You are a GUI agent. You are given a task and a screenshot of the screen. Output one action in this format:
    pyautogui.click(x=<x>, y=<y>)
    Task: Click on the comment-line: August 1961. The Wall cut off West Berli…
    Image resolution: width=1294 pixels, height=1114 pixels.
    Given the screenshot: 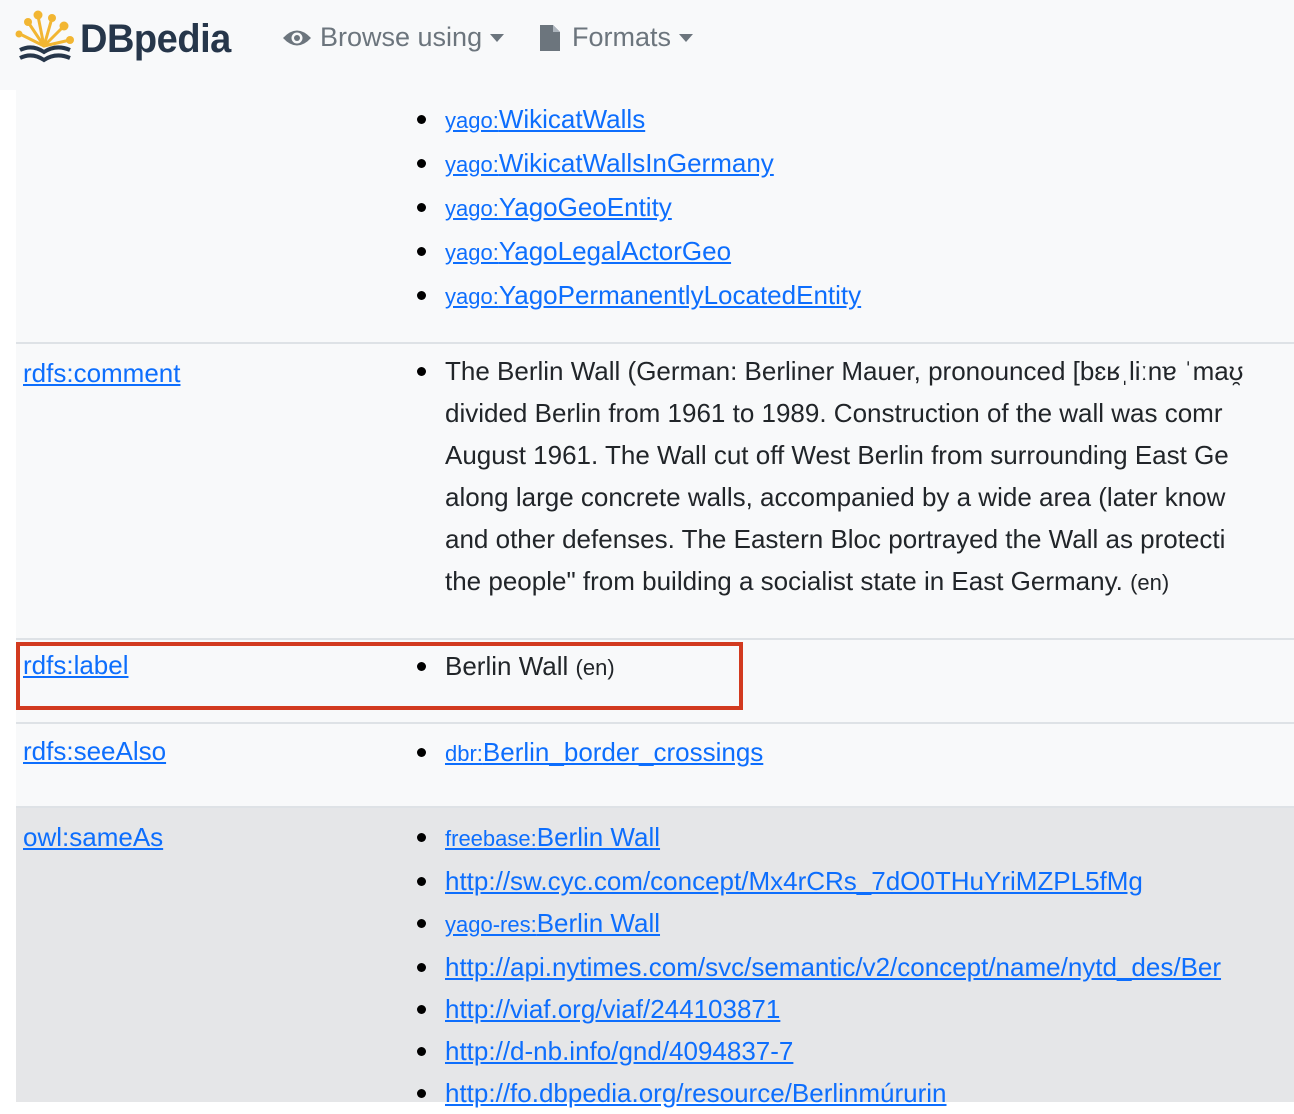 What is the action you would take?
    pyautogui.click(x=837, y=455)
    